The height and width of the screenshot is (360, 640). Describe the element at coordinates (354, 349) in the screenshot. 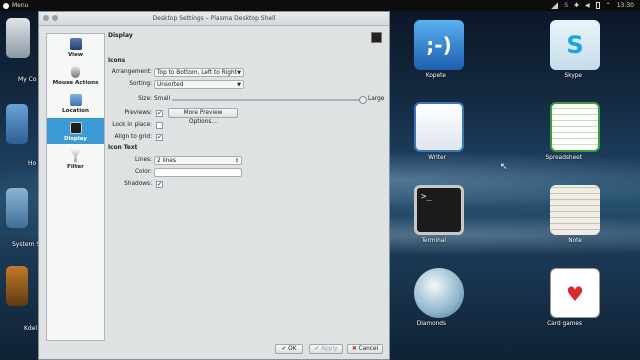

I see `cancel-icon: ✖` at that location.